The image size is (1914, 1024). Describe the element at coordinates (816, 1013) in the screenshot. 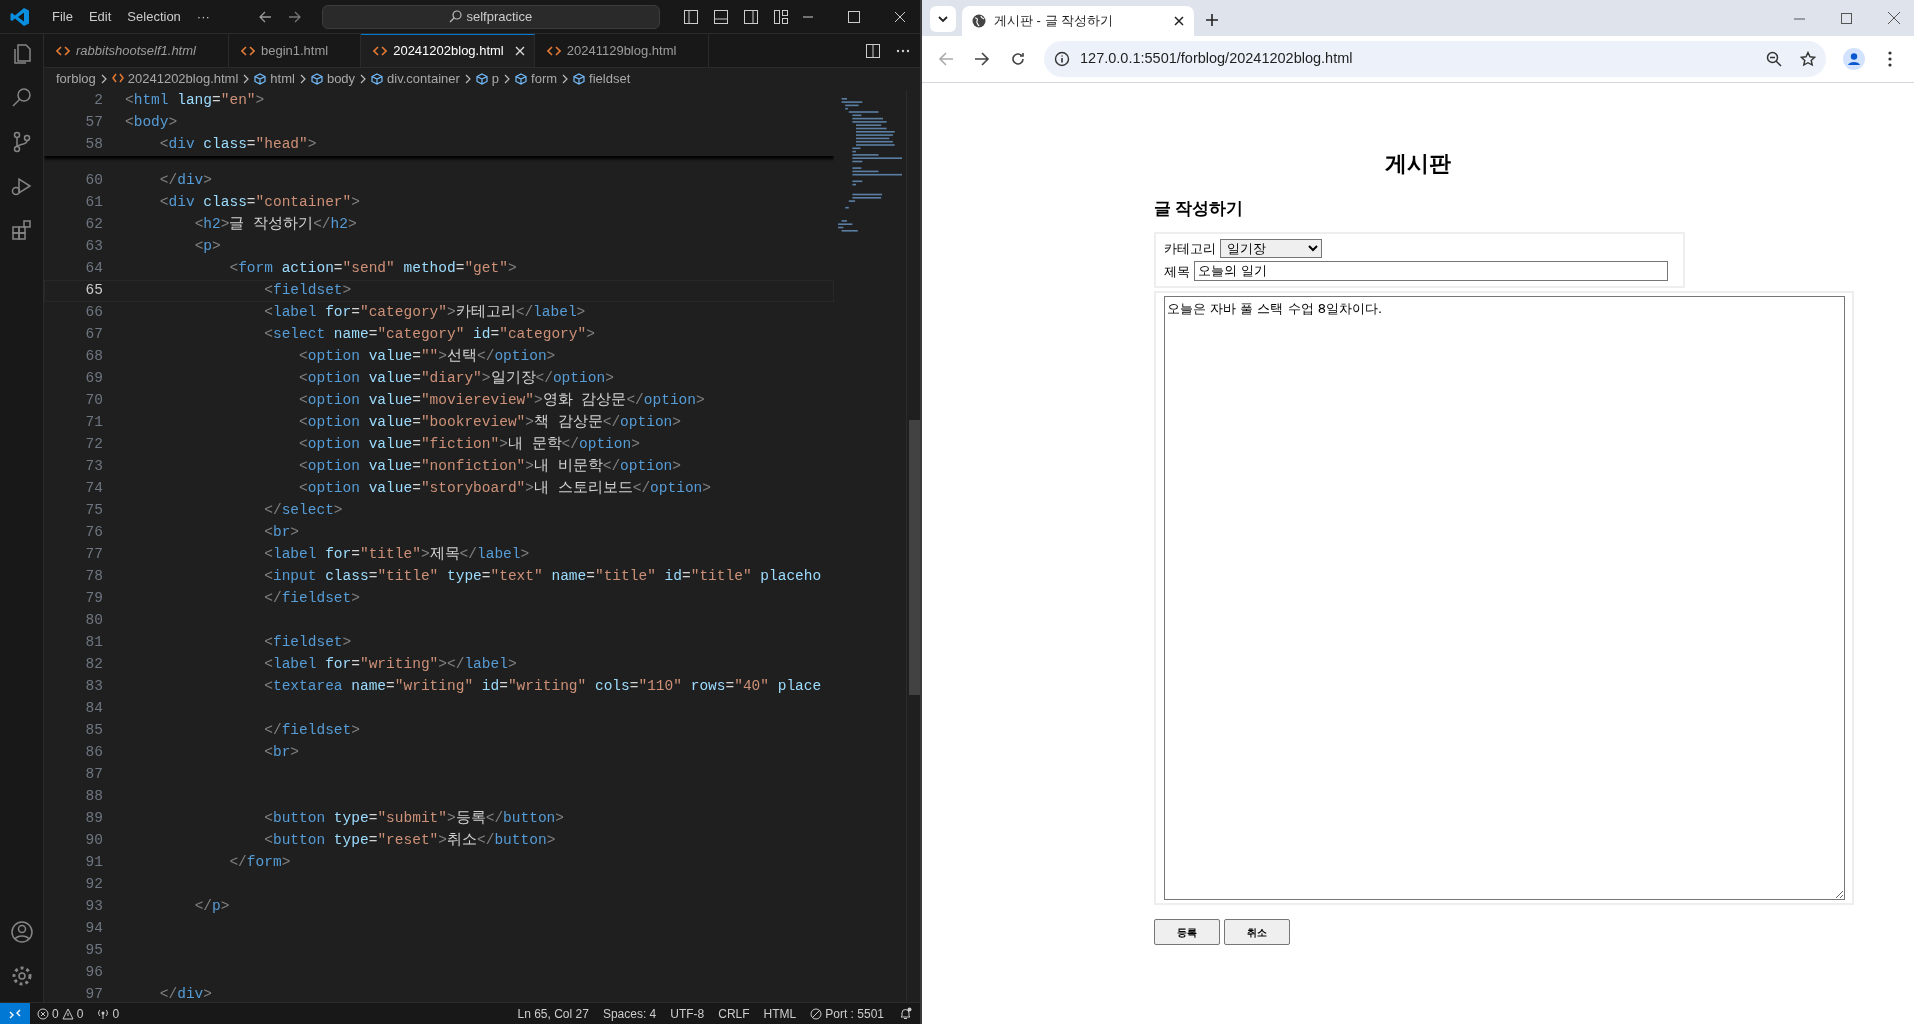

I see `blocked-circle-icon` at that location.